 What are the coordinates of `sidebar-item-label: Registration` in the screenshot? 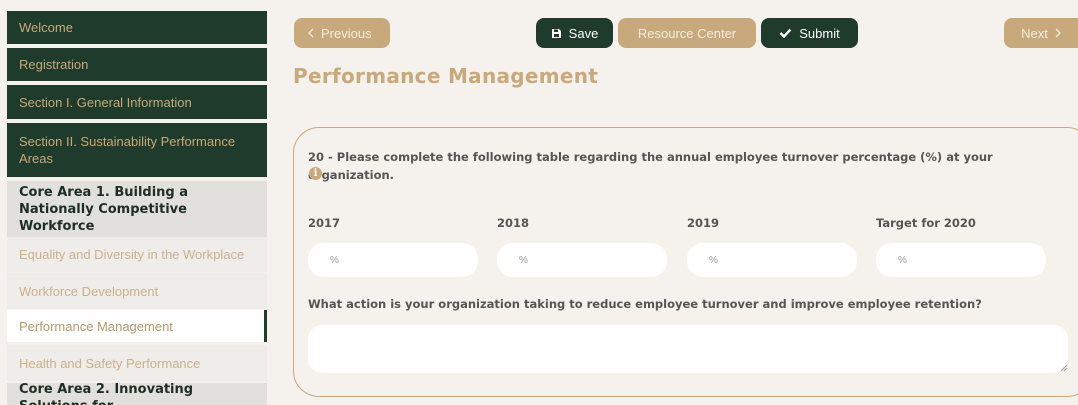 It's located at (54, 64).